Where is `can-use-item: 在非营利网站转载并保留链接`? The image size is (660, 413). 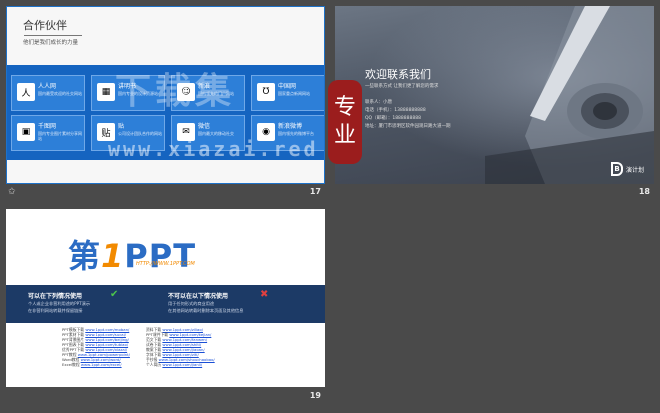
can-use-item: 在非营利网站转载并保留链接 is located at coordinates (55, 310).